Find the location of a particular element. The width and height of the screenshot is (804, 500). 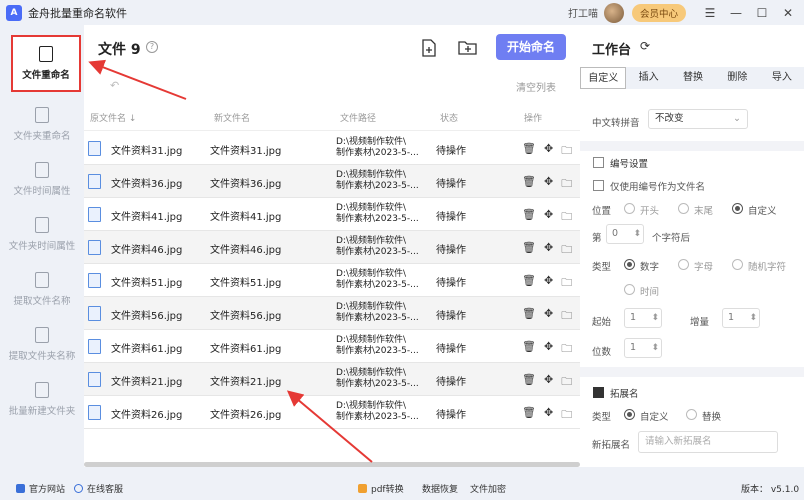

refresh-icon: ⟳ is located at coordinates (645, 46).